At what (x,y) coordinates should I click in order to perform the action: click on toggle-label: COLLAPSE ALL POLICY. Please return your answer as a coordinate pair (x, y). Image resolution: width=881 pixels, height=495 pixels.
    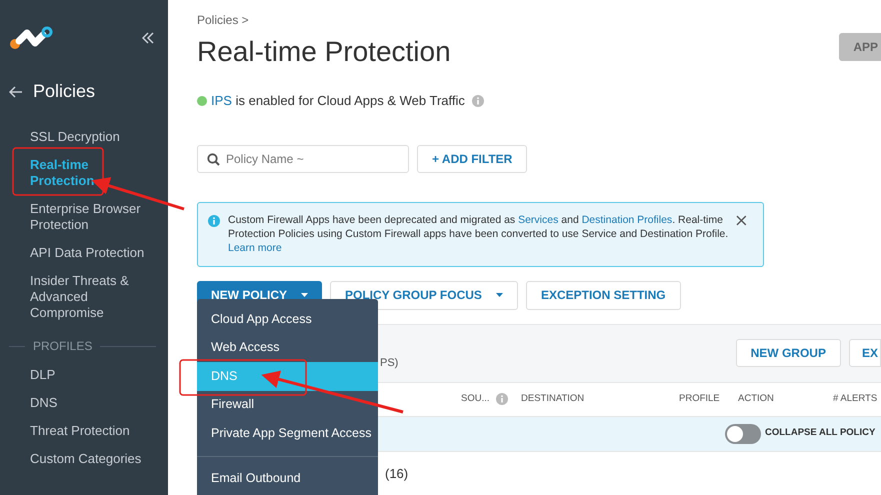
    Looking at the image, I should click on (820, 433).